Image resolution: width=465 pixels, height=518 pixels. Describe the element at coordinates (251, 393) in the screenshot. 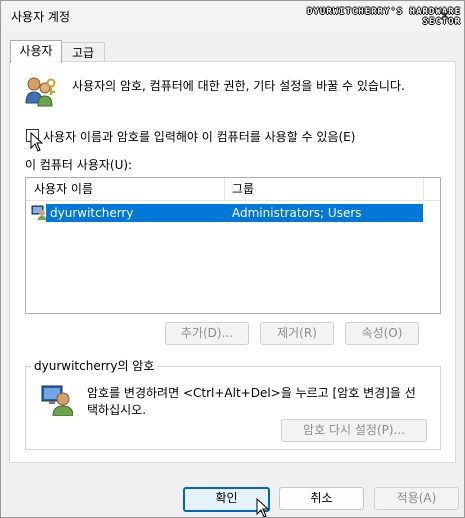

I see `password-description-line1: 암호를 변경하려면 <Ctrl+Alt+Del>을 누르고 [암호 변경]을 선` at that location.